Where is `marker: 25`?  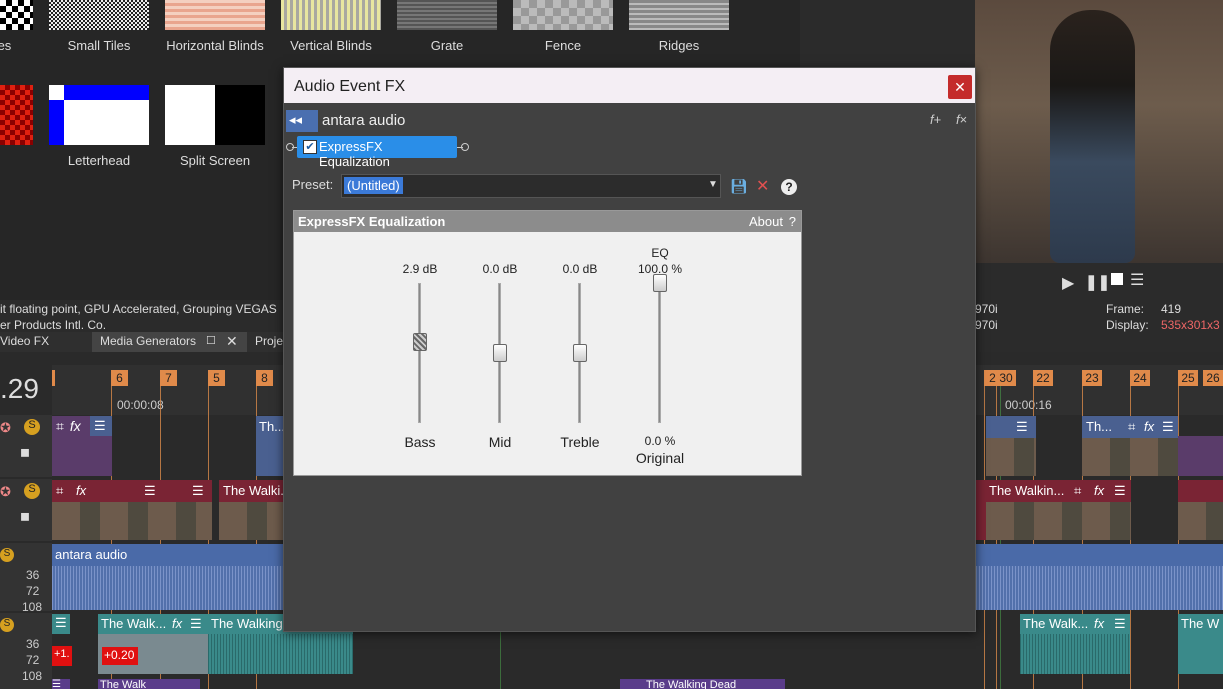
marker: 25 is located at coordinates (1188, 378).